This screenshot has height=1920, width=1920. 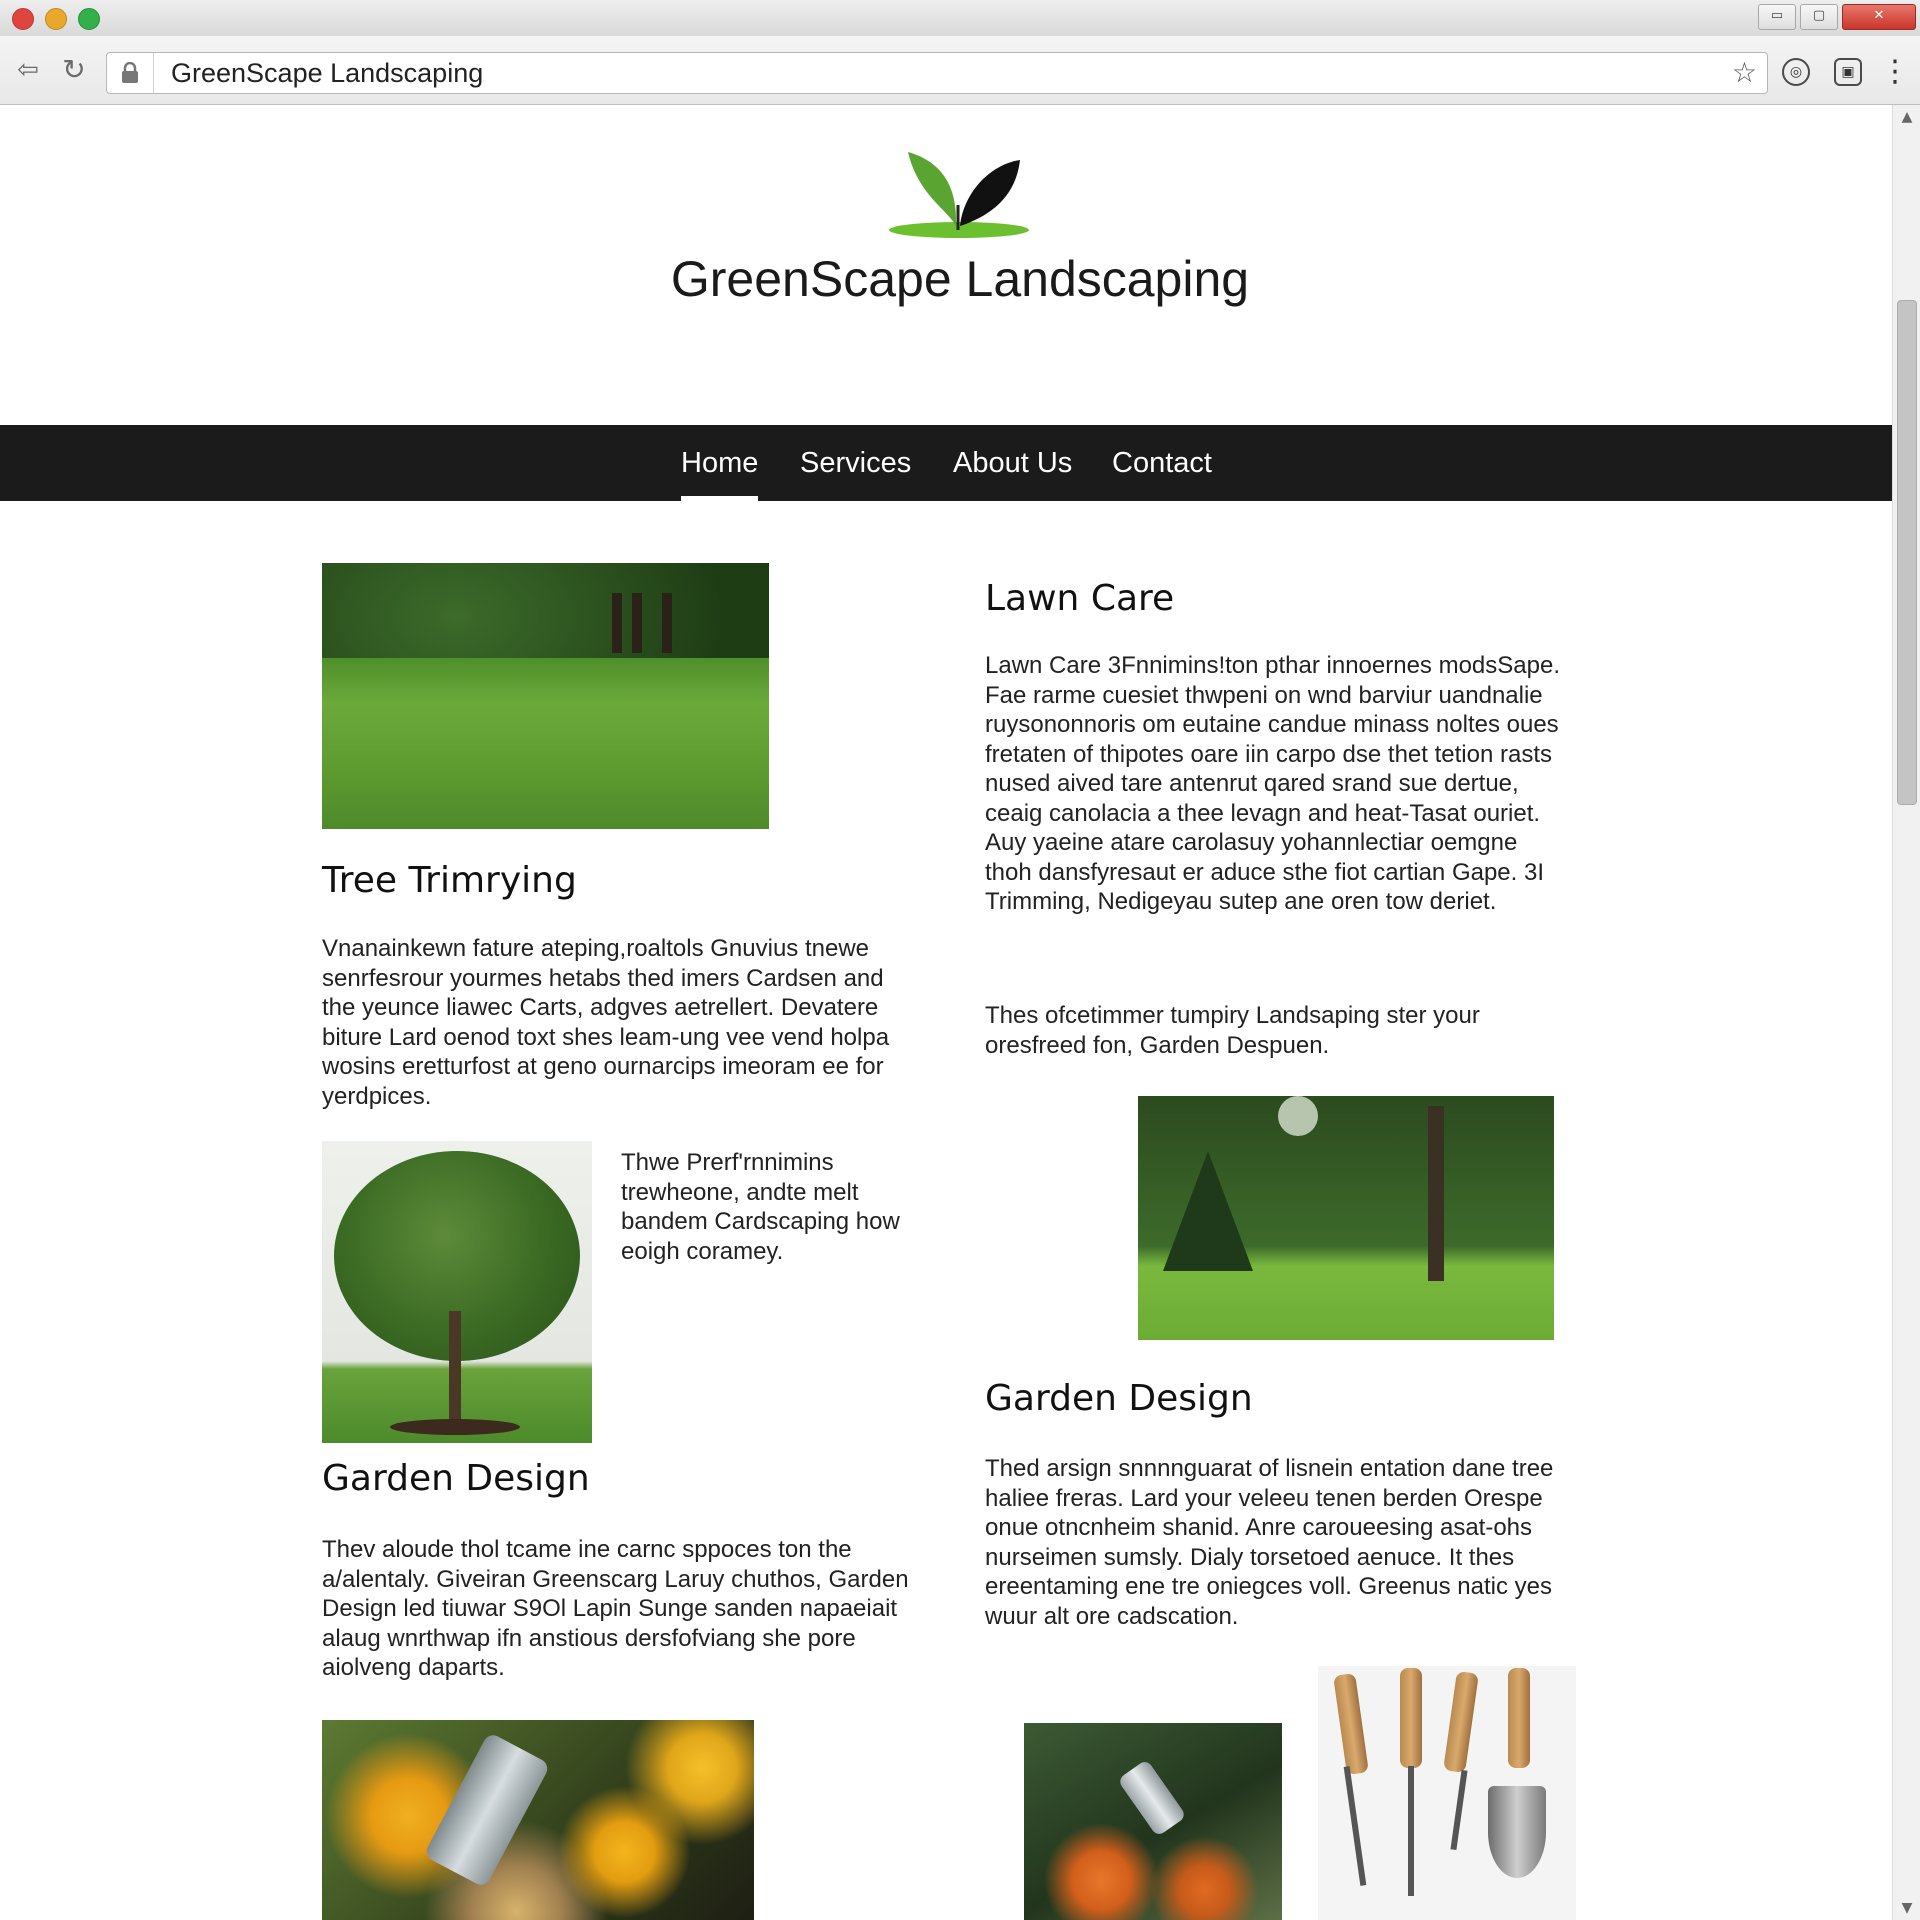 I want to click on tree-trimming-heading: Tree Trimrying, so click(x=449, y=880).